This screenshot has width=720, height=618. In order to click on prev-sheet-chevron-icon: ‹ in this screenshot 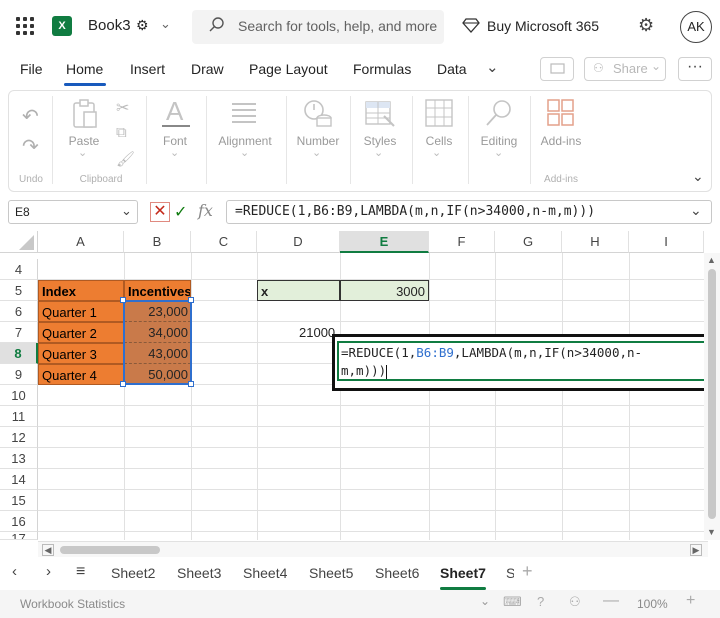, I will do `click(14, 571)`.